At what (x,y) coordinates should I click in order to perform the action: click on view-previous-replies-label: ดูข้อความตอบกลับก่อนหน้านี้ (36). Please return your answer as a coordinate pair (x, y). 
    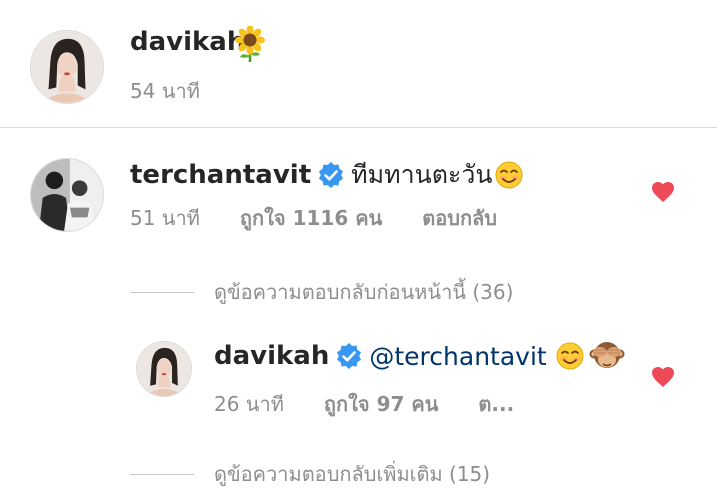
    Looking at the image, I should click on (364, 292).